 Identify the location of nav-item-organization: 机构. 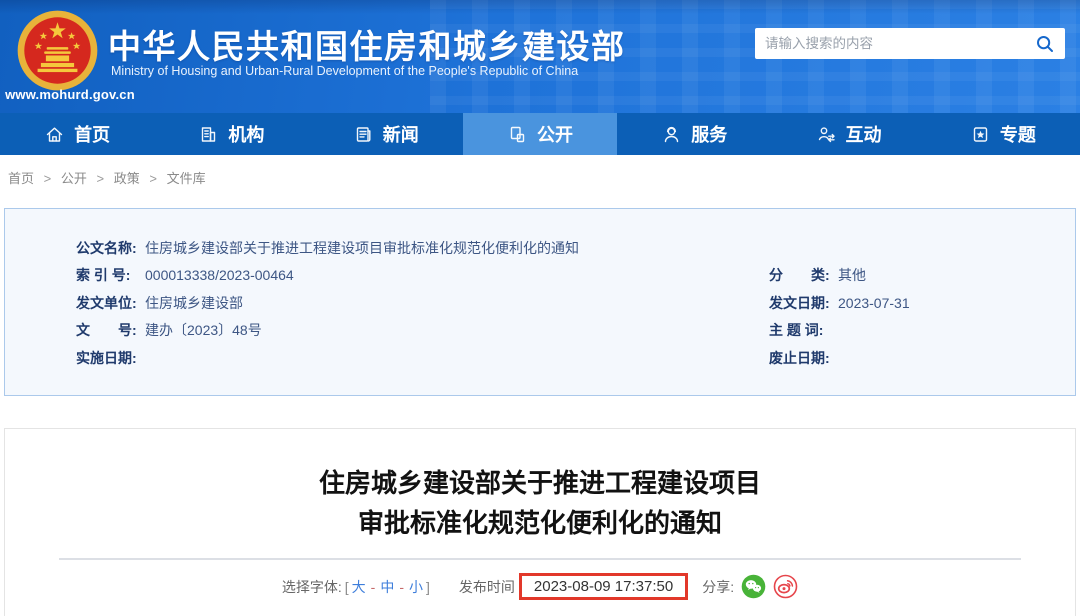
(231, 134).